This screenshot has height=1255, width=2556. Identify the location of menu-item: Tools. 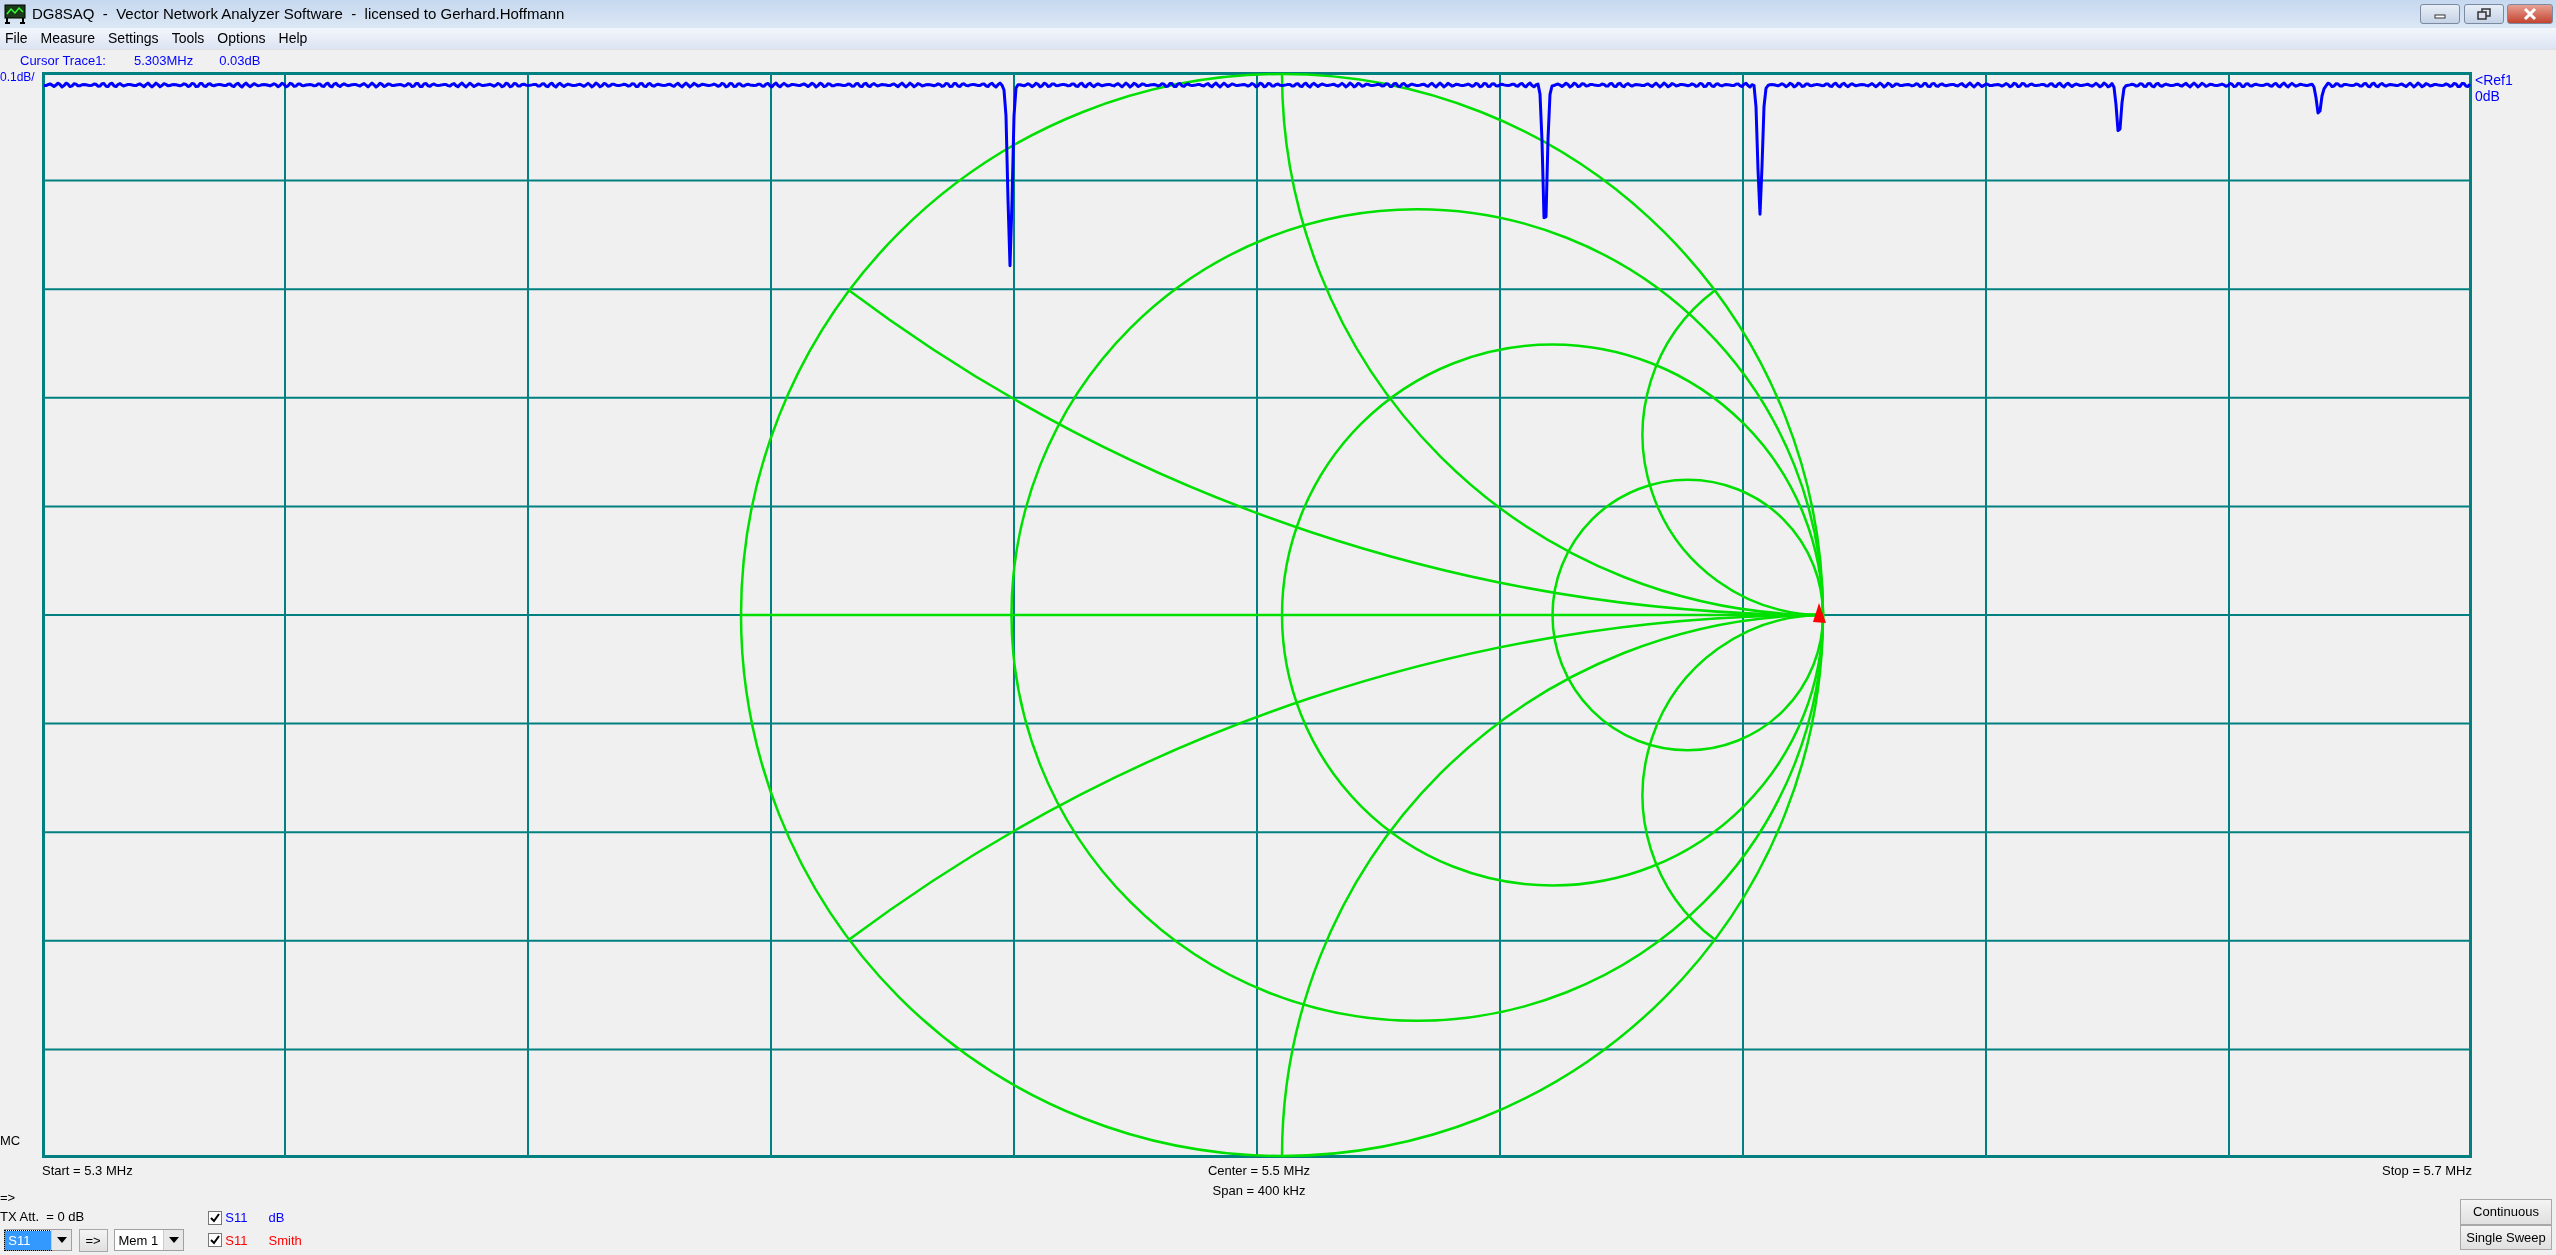
(188, 38).